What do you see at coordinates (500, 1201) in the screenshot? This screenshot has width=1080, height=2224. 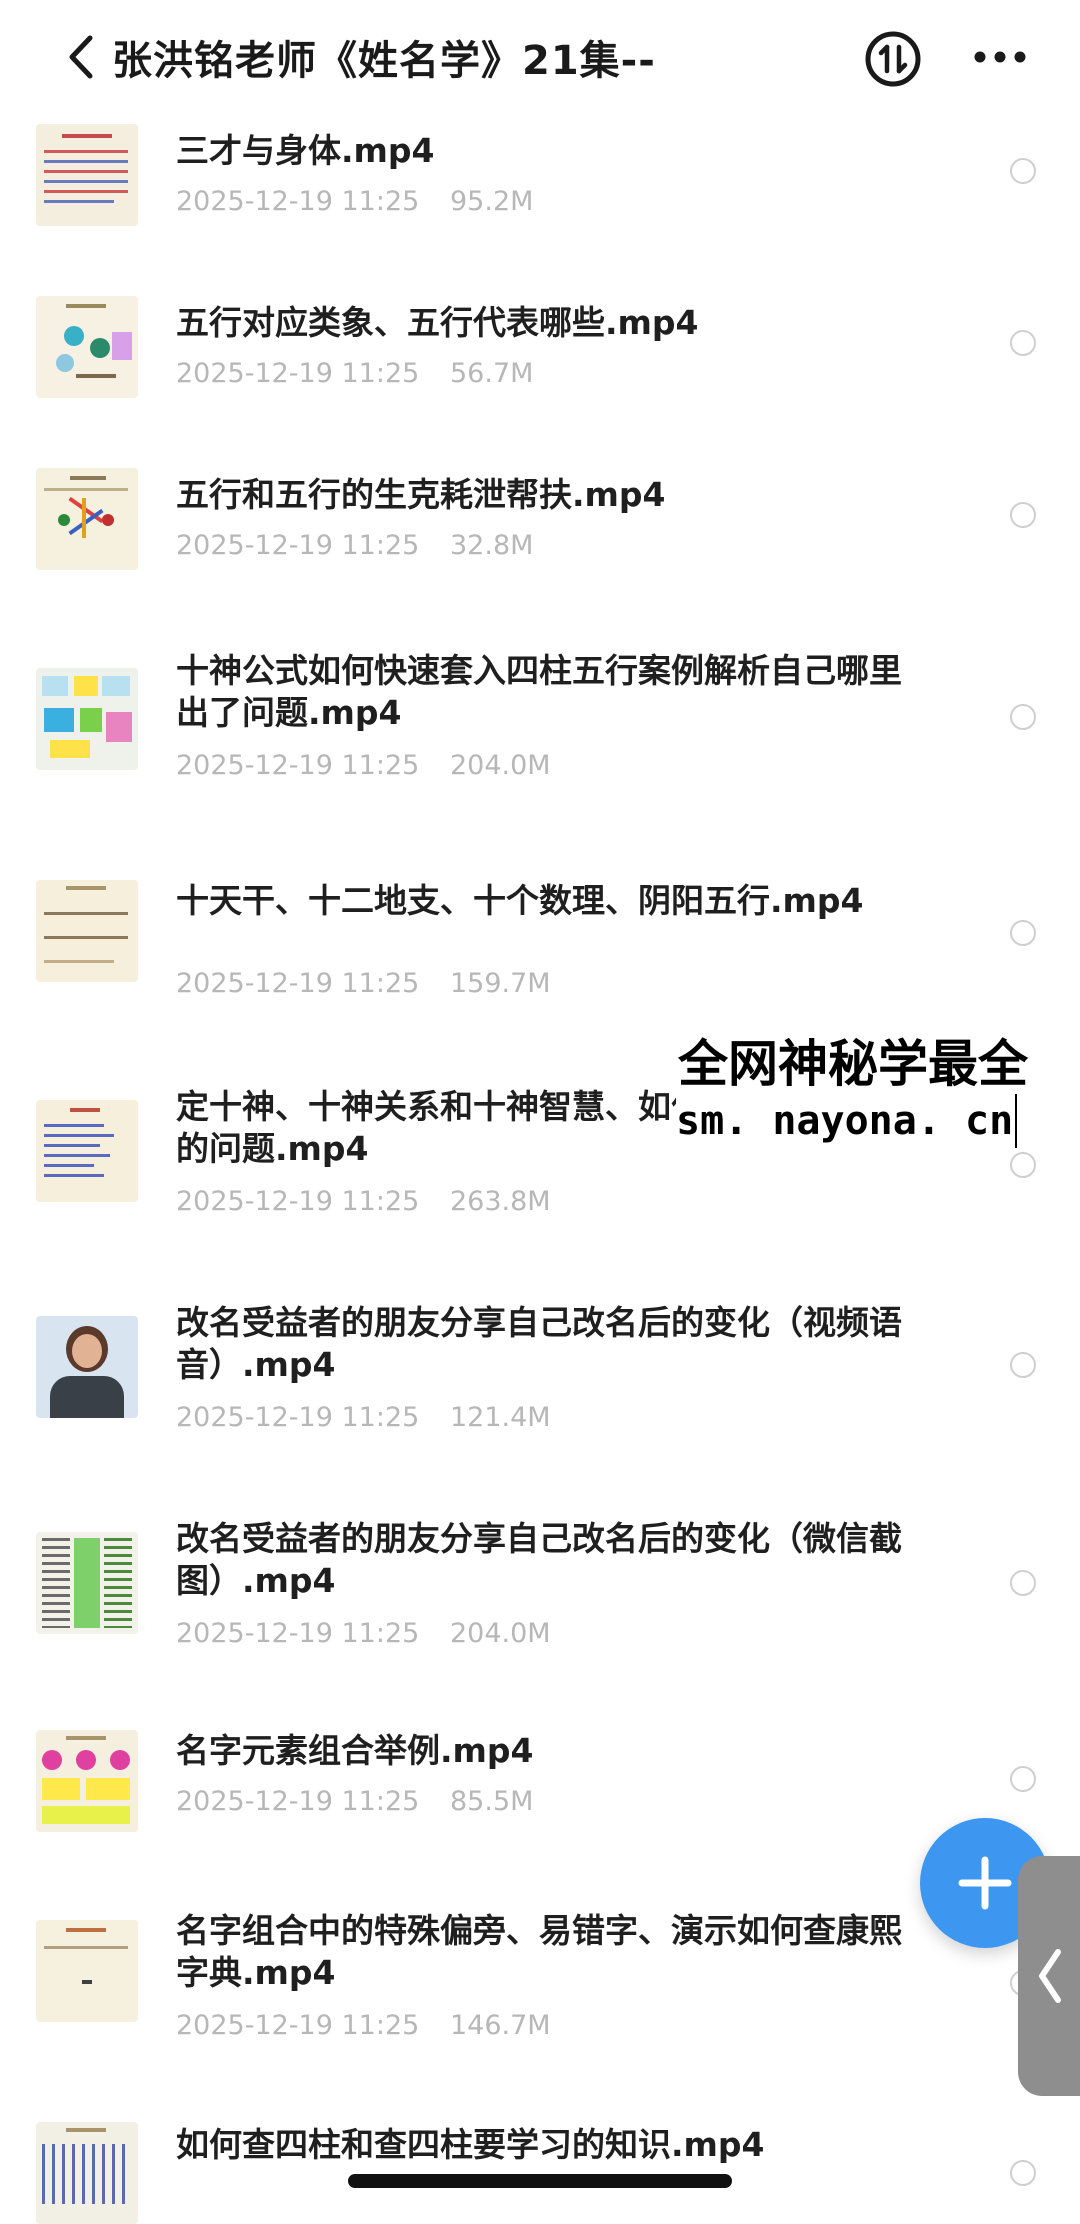 I see `file-size: 263.8M` at bounding box center [500, 1201].